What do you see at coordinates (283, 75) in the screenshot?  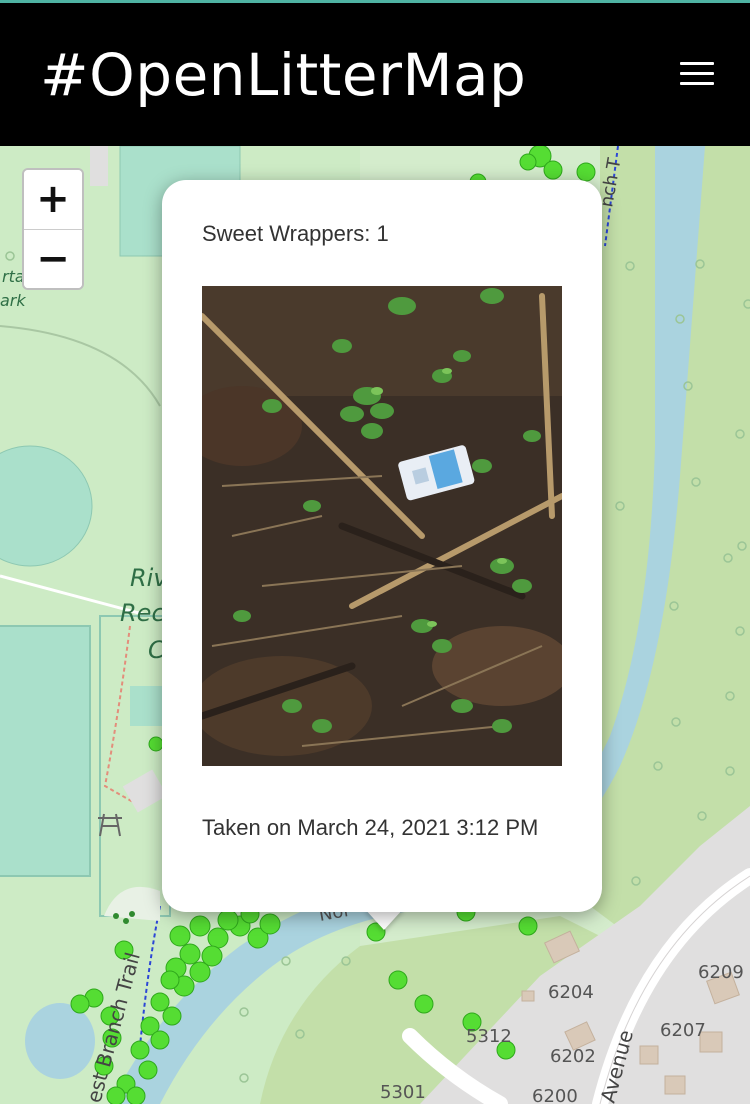 I see `brand-title: #OpenLitterMap` at bounding box center [283, 75].